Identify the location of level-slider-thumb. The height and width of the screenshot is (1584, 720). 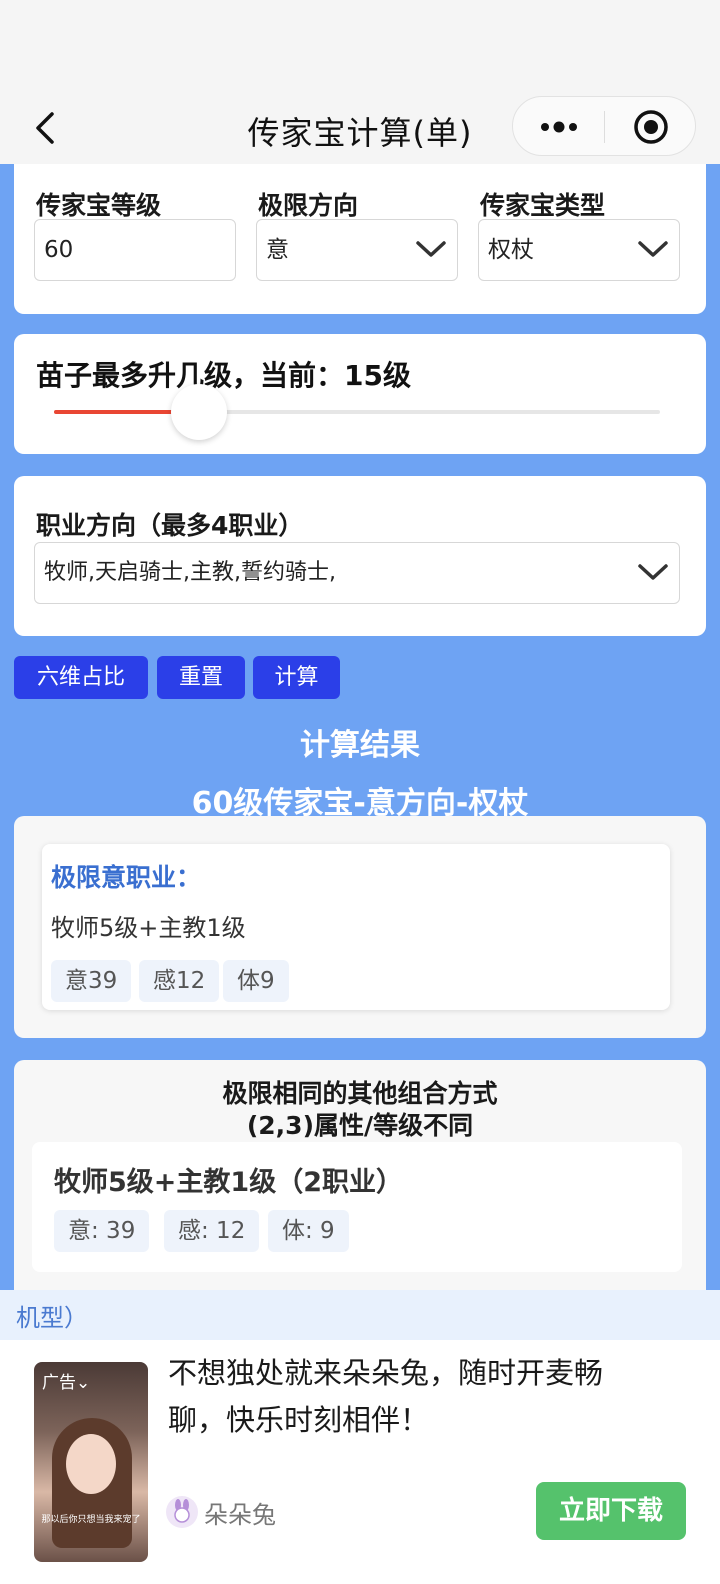
(199, 412).